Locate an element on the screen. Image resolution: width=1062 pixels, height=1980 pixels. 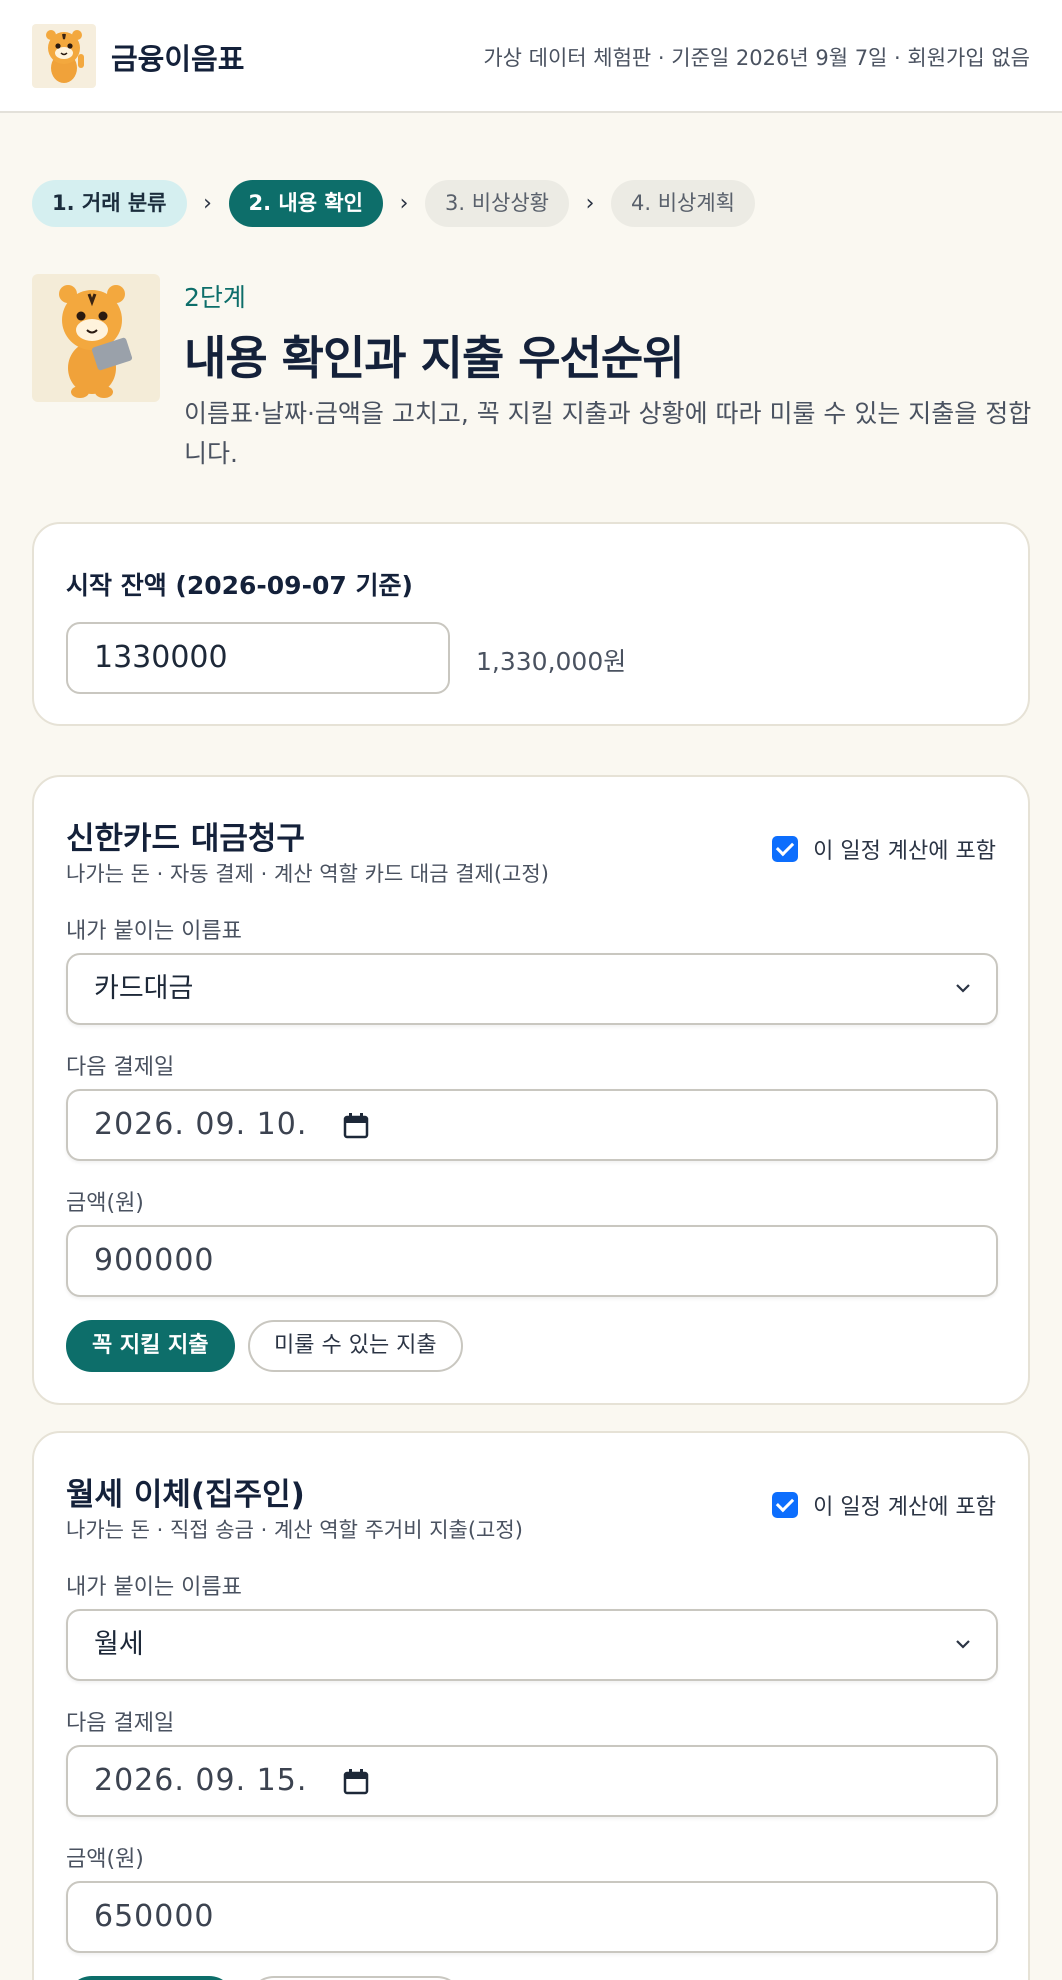
date-value: 2026. 09. 15. is located at coordinates (201, 1780).